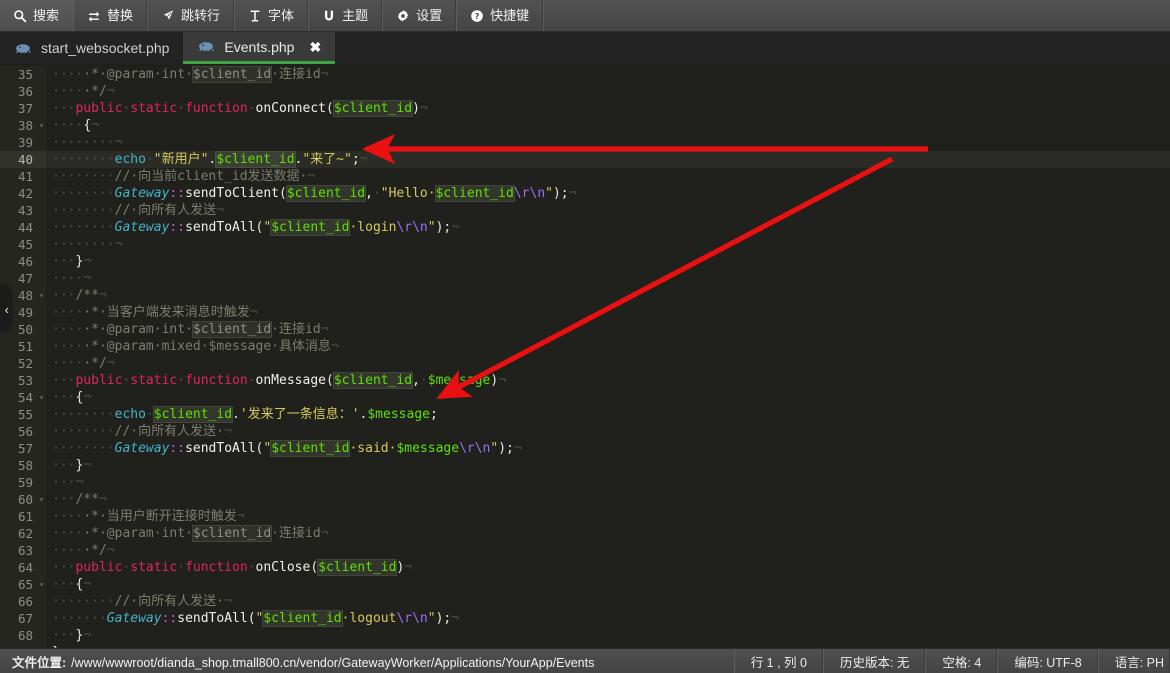 The image size is (1170, 673). I want to click on code-line: 65 ▾ ···{¬, so click(585, 584).